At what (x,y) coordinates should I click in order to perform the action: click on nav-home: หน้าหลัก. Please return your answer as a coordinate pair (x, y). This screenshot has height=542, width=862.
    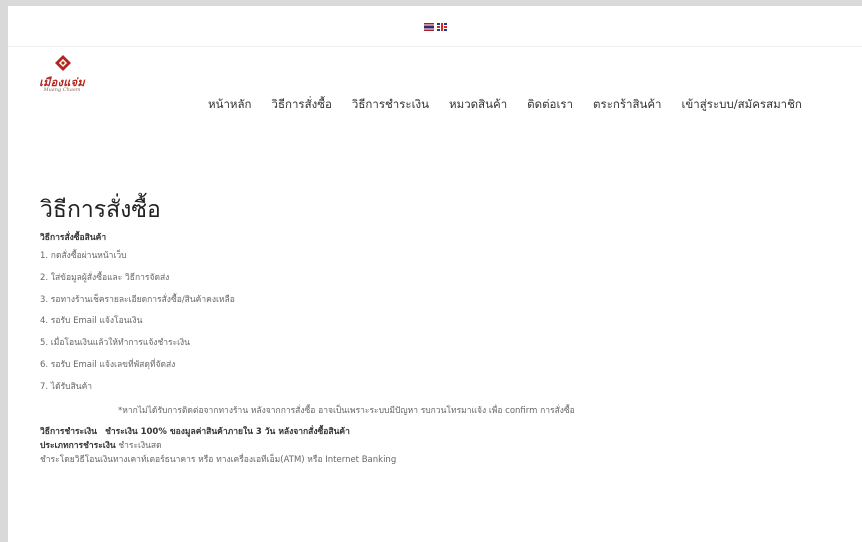
    Looking at the image, I should click on (230, 105).